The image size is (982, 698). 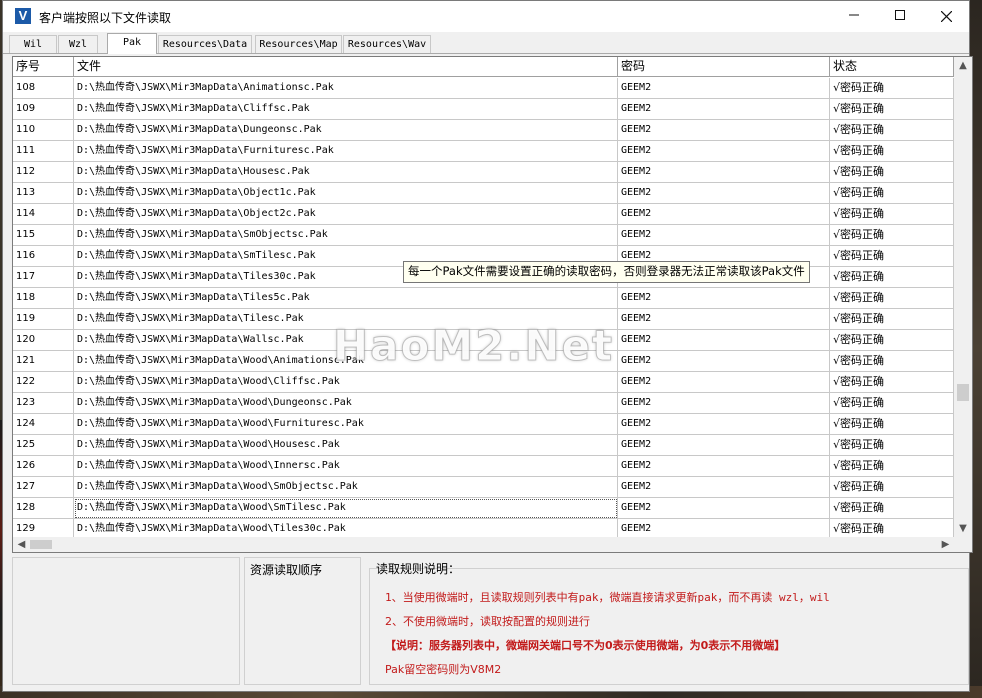 What do you see at coordinates (43, 403) in the screenshot?
I see `row-index: 123` at bounding box center [43, 403].